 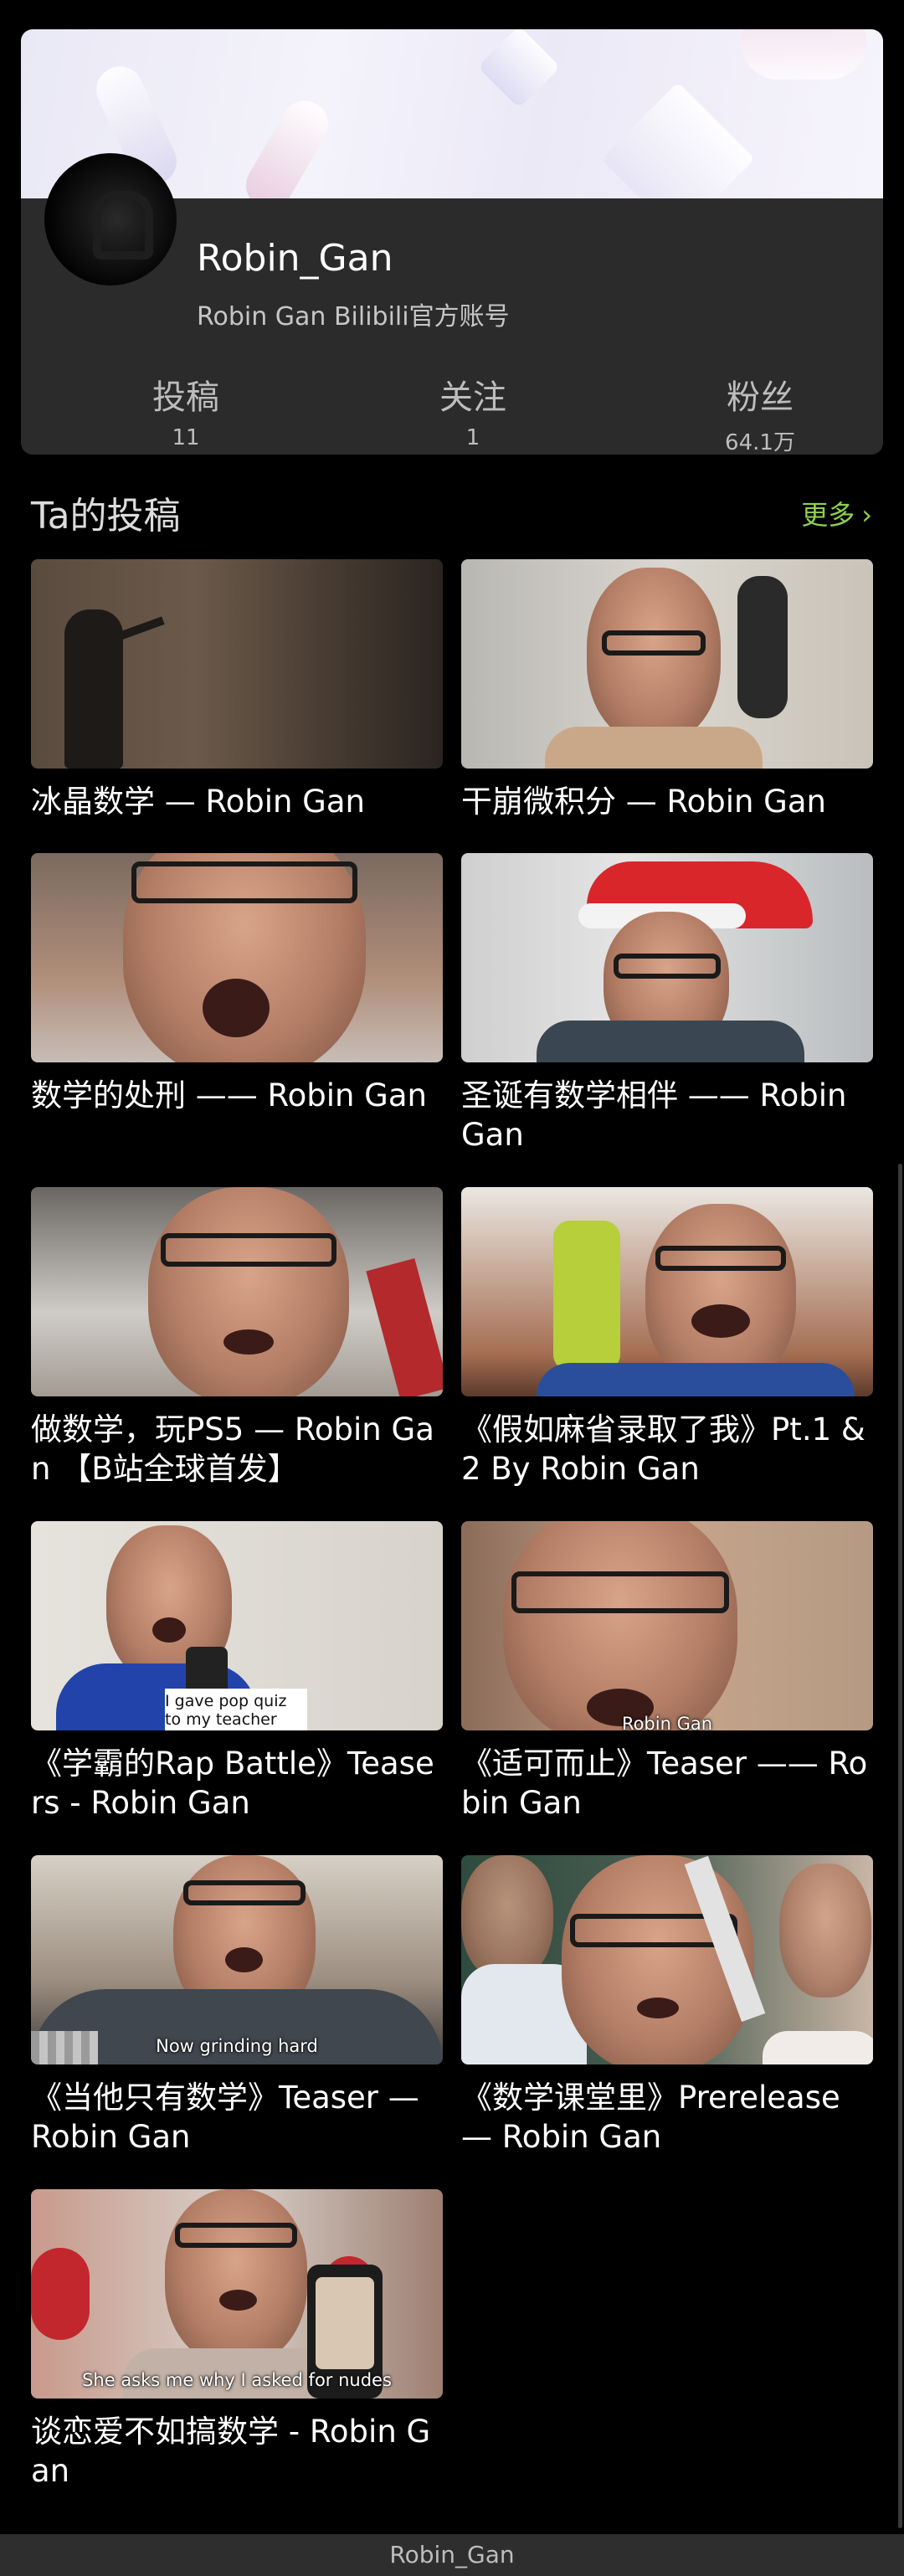 I want to click on video-title: 《学霸的Rap Battle》Teasers - Robin Gan, so click(x=237, y=1784).